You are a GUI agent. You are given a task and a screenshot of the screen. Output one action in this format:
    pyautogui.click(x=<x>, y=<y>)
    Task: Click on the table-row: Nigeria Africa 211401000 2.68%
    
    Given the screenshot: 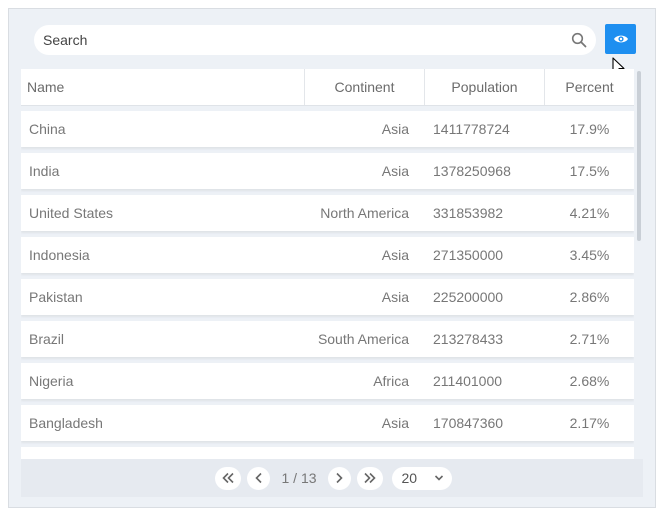 What is the action you would take?
    pyautogui.click(x=327, y=381)
    